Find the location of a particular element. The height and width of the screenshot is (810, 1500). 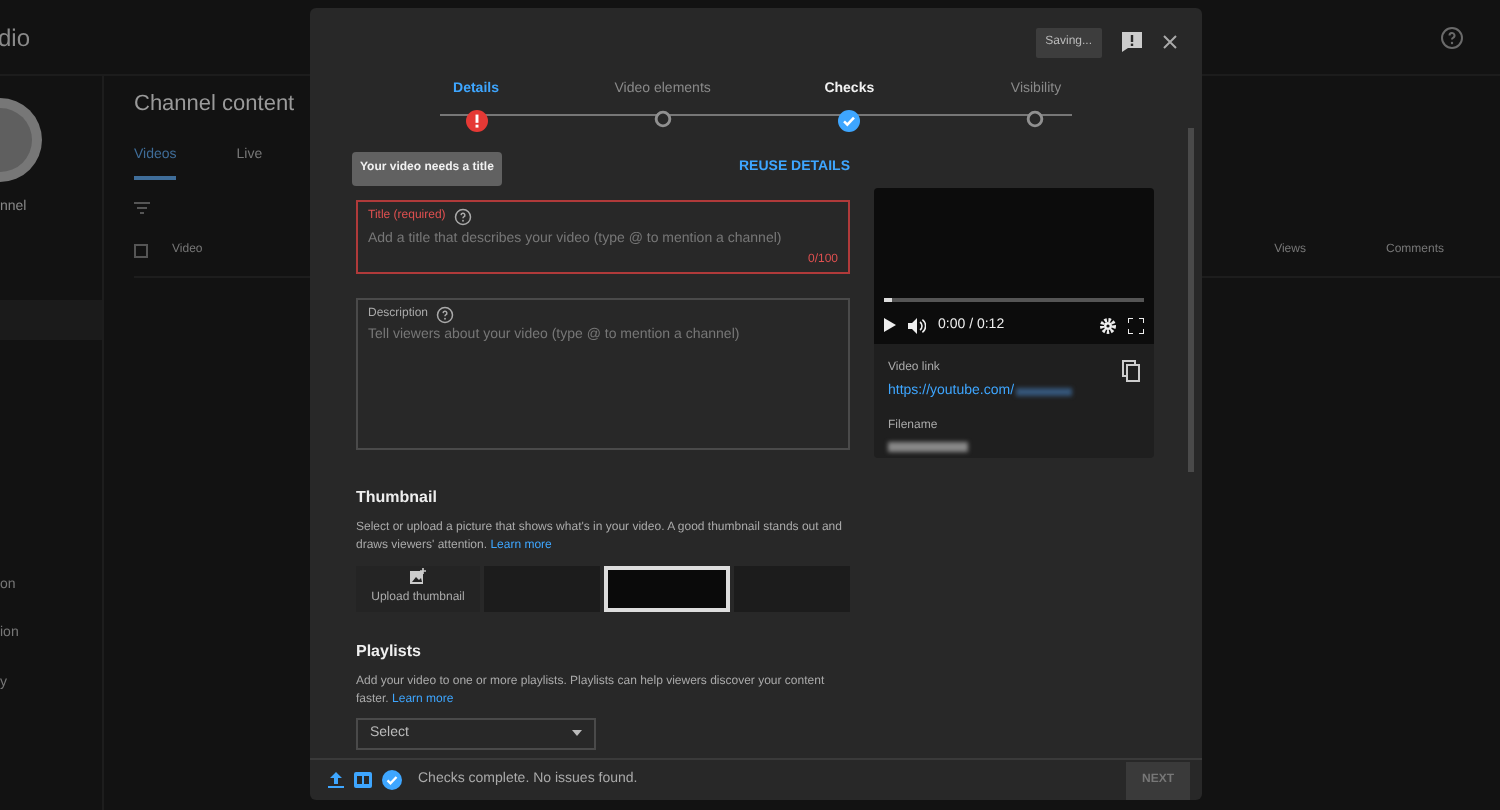

channel-avatar is located at coordinates (24, 140).